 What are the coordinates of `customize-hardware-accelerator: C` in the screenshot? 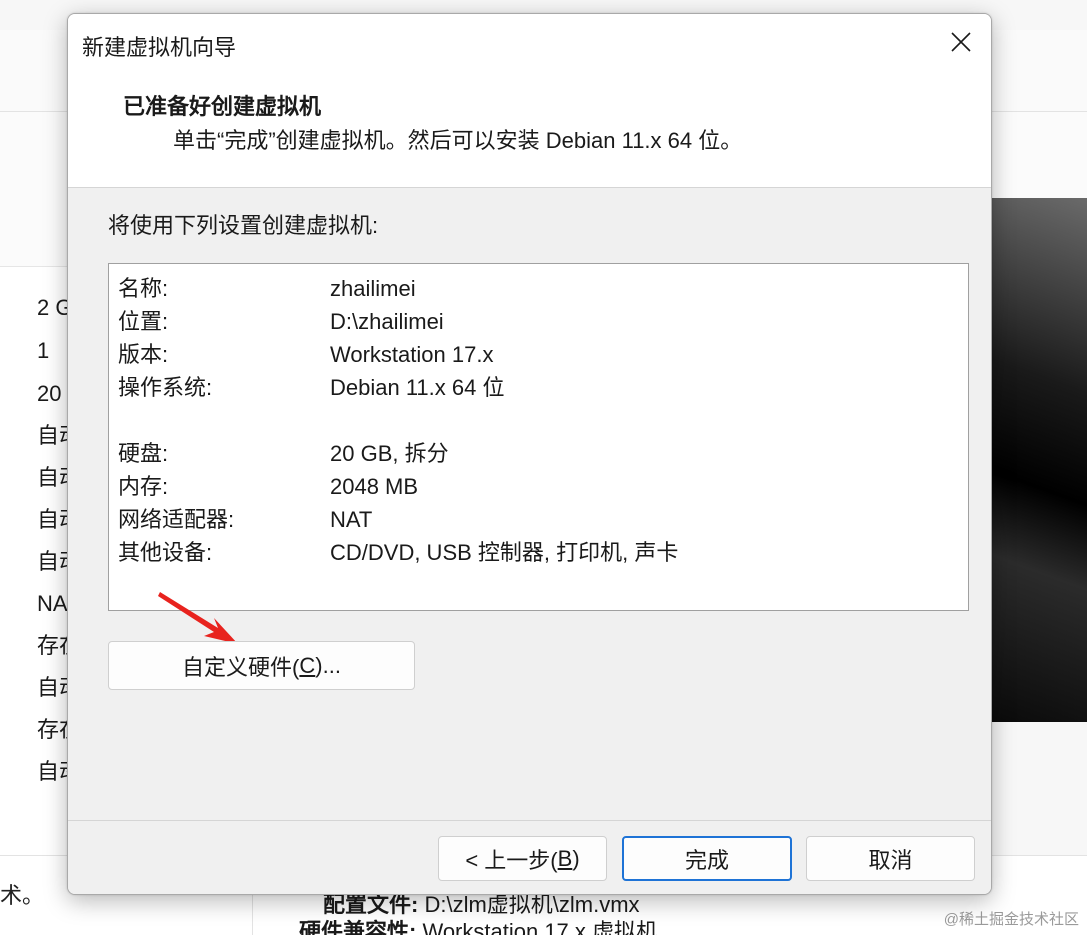 It's located at (307, 665).